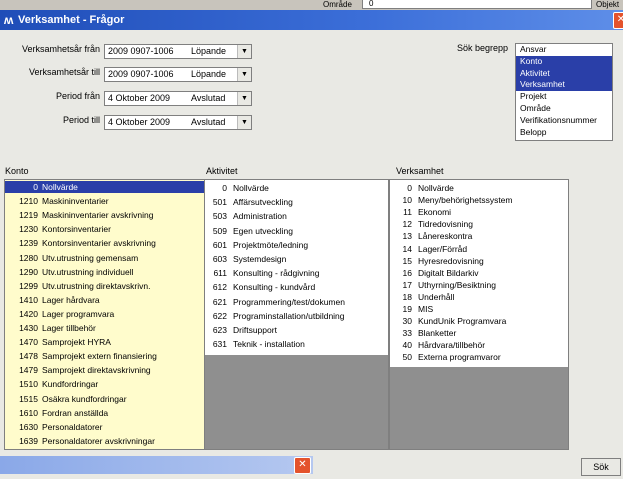 The width and height of the screenshot is (623, 479). I want to click on verksamhet-row: 50 Externa programvaror, so click(479, 357).